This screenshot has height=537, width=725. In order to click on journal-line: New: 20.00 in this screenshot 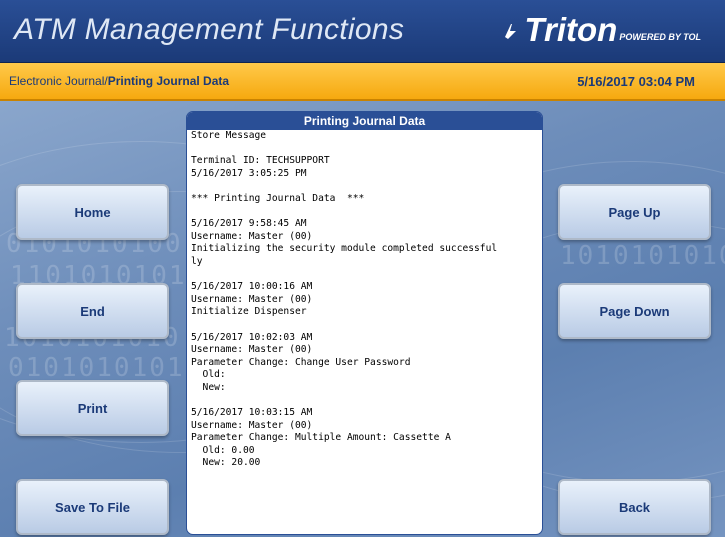, I will do `click(226, 463)`.